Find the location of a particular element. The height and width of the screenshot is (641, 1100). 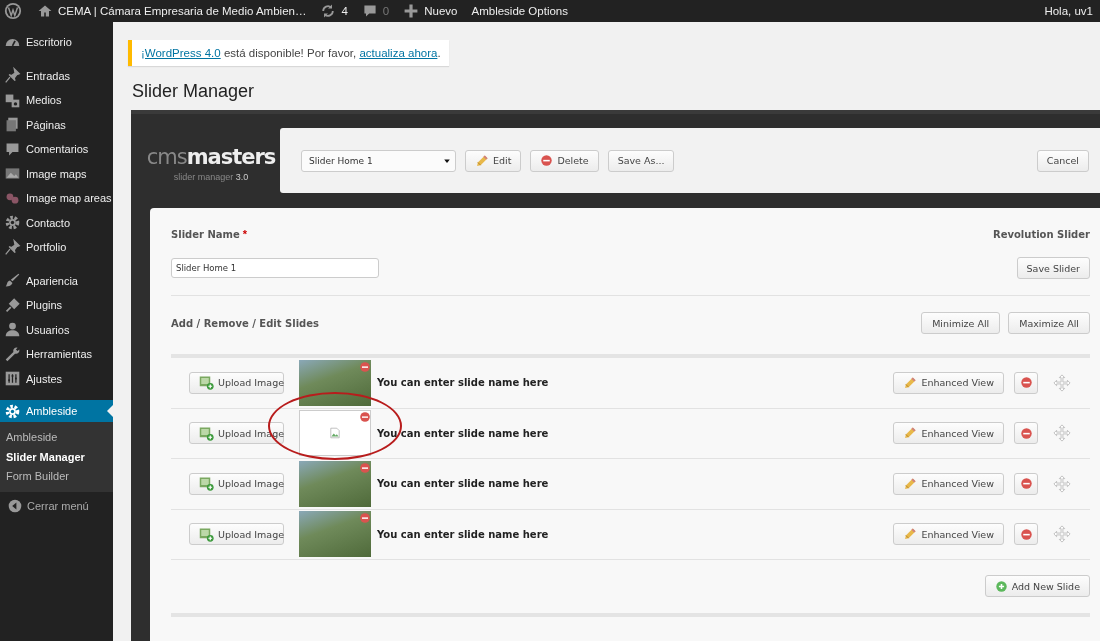

page-title: Slider Manager is located at coordinates (194, 91).